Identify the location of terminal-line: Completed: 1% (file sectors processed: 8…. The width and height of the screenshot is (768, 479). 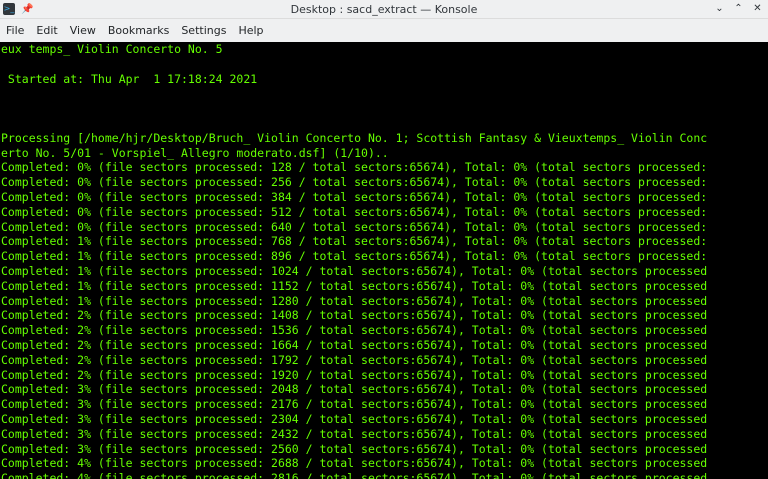
(354, 256).